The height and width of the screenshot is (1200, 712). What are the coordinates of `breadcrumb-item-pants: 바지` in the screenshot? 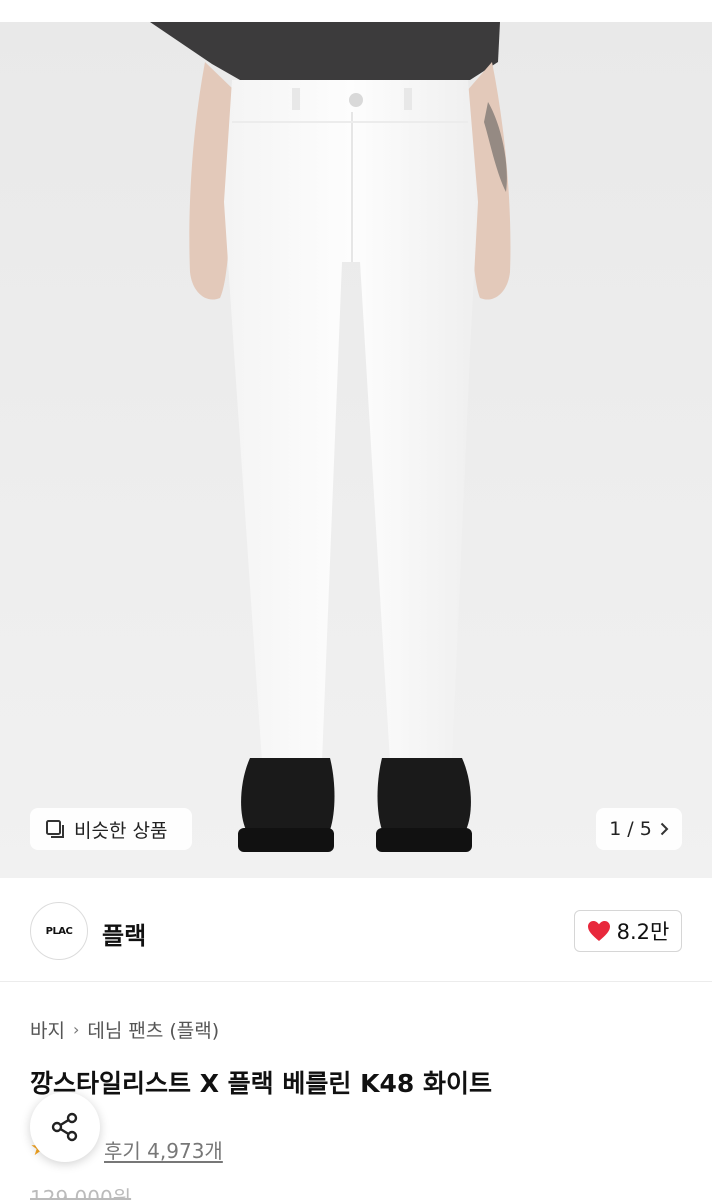 It's located at (47, 1029).